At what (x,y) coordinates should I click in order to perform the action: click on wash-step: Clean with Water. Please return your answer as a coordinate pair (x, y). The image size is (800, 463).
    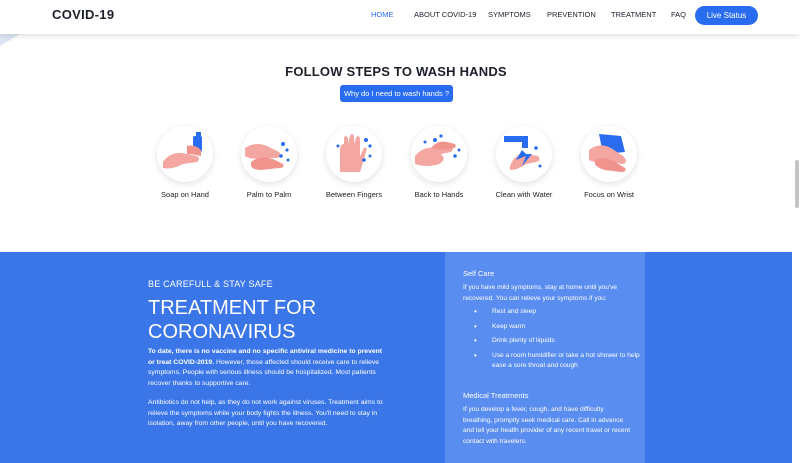
    Looking at the image, I should click on (524, 162).